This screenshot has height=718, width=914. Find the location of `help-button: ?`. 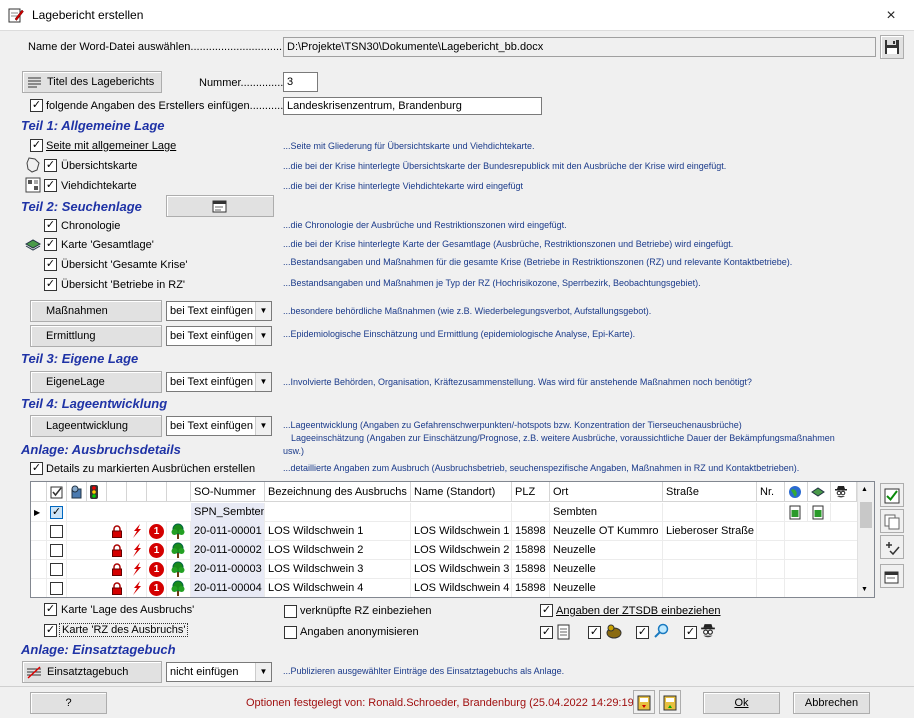

help-button: ? is located at coordinates (68, 703).